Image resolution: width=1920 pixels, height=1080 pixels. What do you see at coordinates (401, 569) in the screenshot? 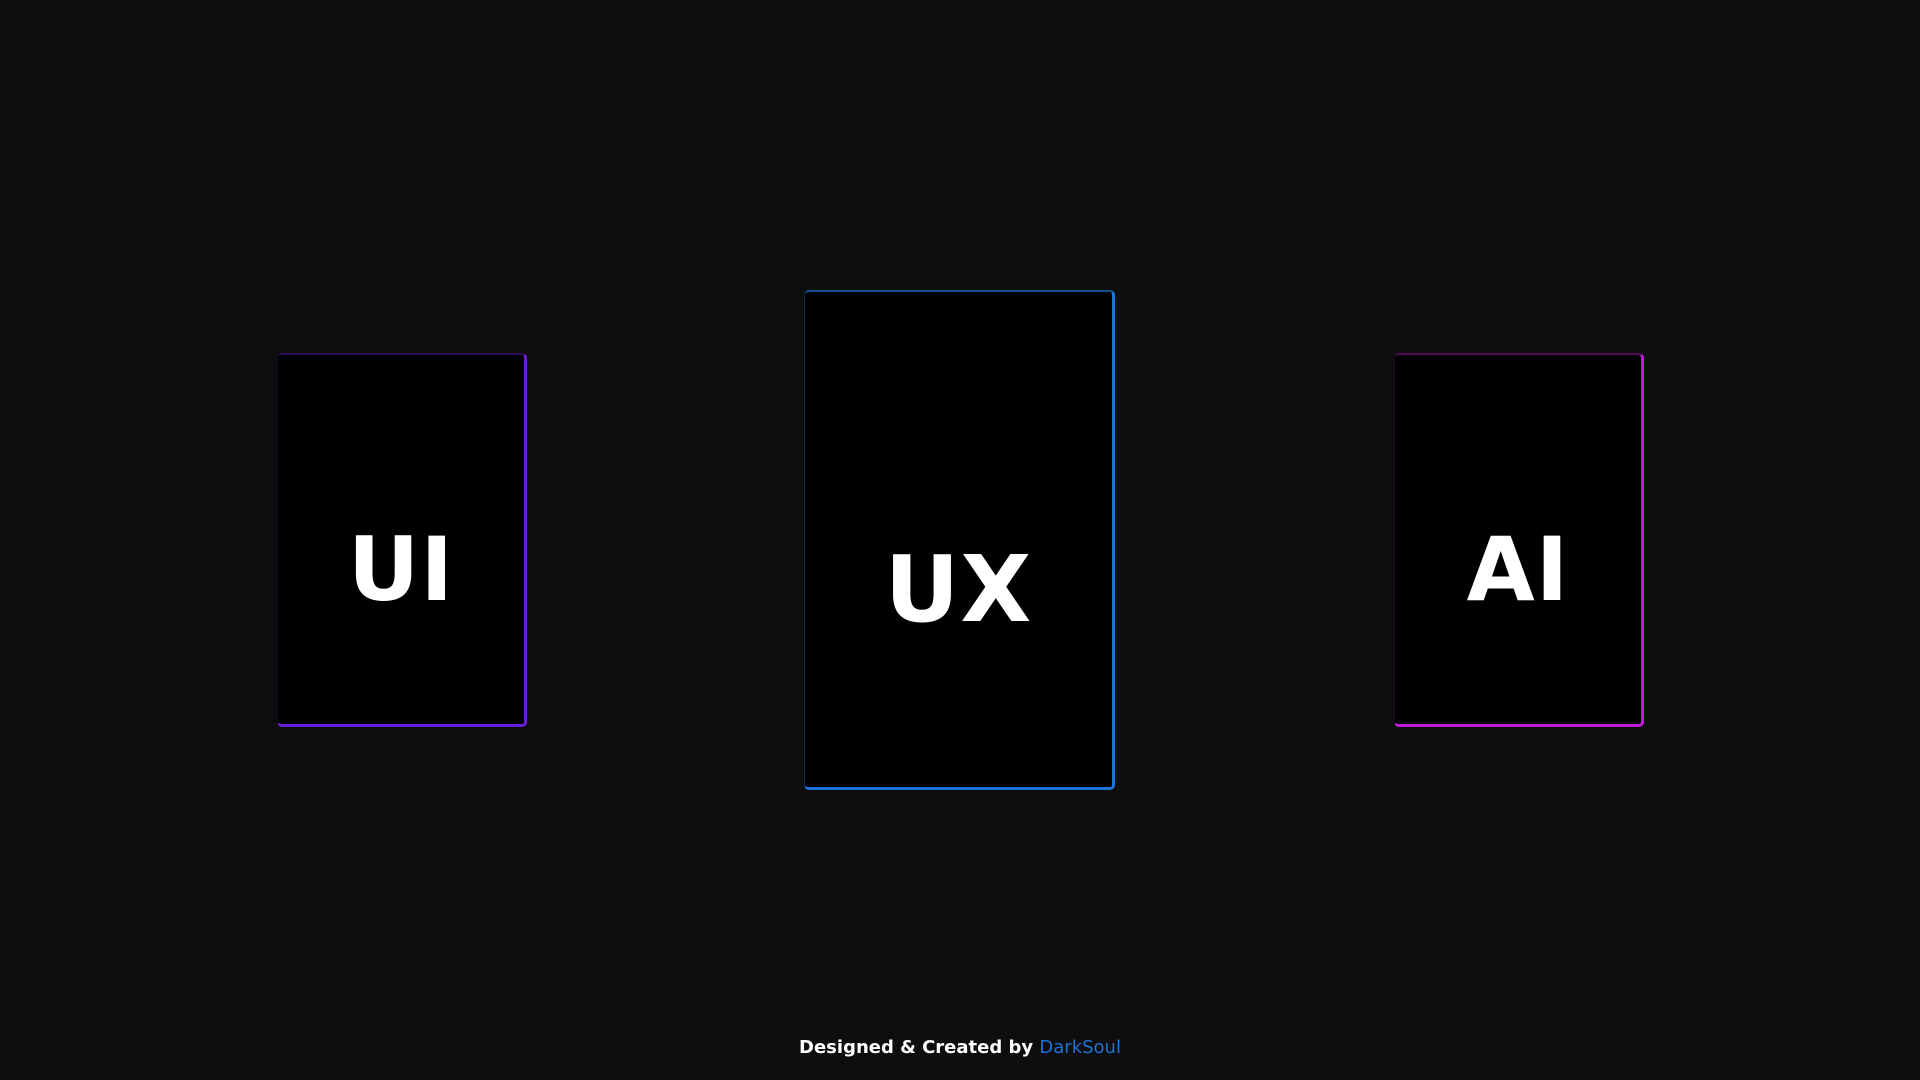
I see `card-ui-label: UI` at bounding box center [401, 569].